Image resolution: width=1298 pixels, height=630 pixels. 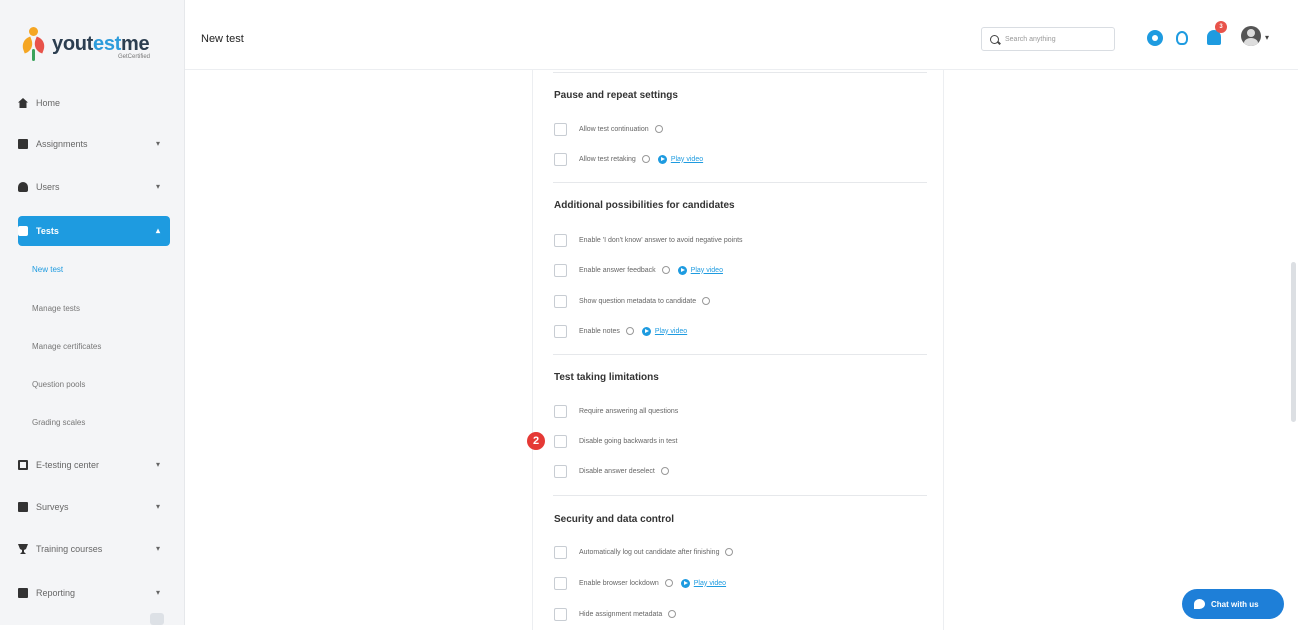 What do you see at coordinates (644, 205) in the screenshot?
I see `section-title-additional-possibilities: Additional possibilities for candidates` at bounding box center [644, 205].